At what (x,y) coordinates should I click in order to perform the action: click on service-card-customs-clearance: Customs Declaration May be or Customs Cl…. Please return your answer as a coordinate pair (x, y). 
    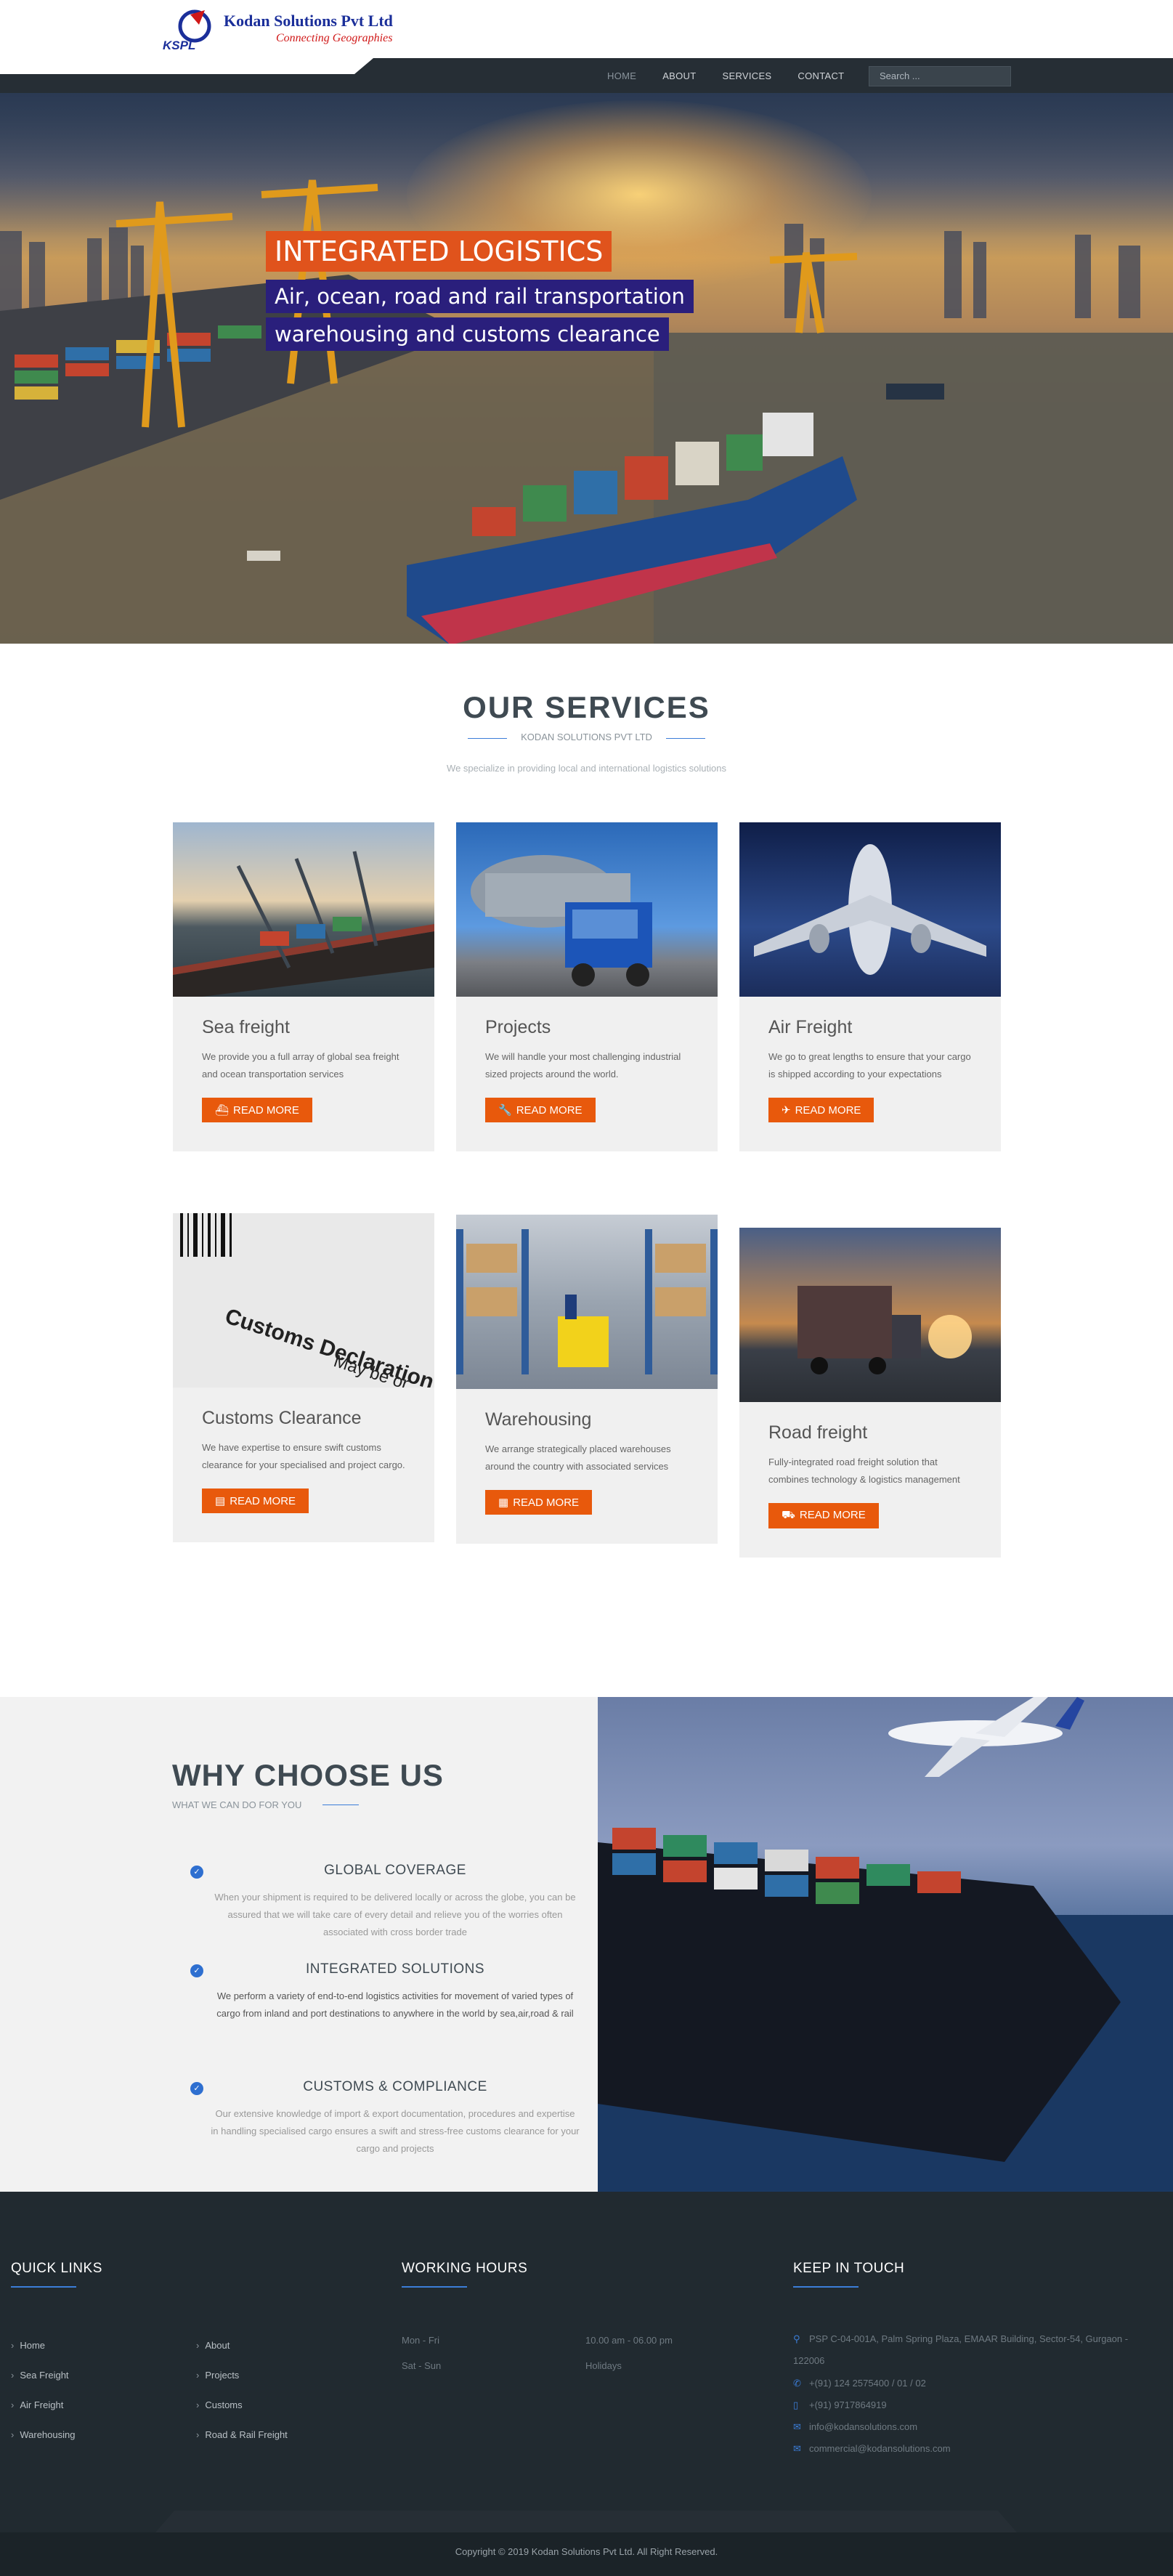
    Looking at the image, I should click on (303, 1377).